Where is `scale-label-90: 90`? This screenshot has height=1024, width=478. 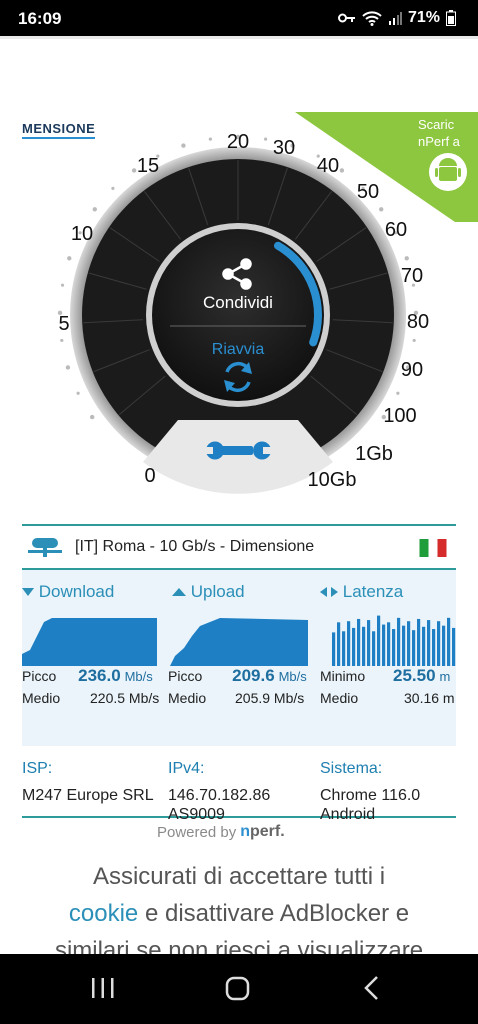
scale-label-90: 90 is located at coordinates (412, 370).